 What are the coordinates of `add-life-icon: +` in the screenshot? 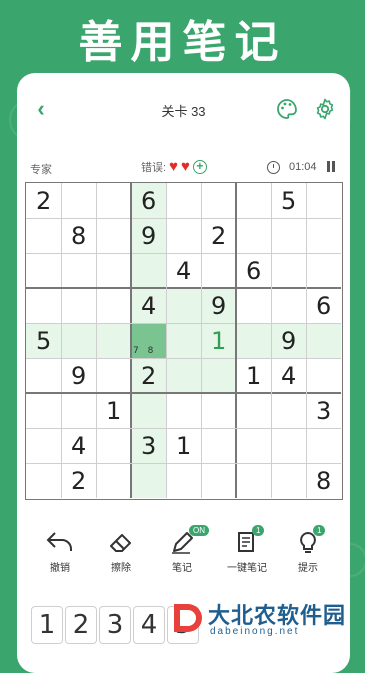 It's located at (199, 167).